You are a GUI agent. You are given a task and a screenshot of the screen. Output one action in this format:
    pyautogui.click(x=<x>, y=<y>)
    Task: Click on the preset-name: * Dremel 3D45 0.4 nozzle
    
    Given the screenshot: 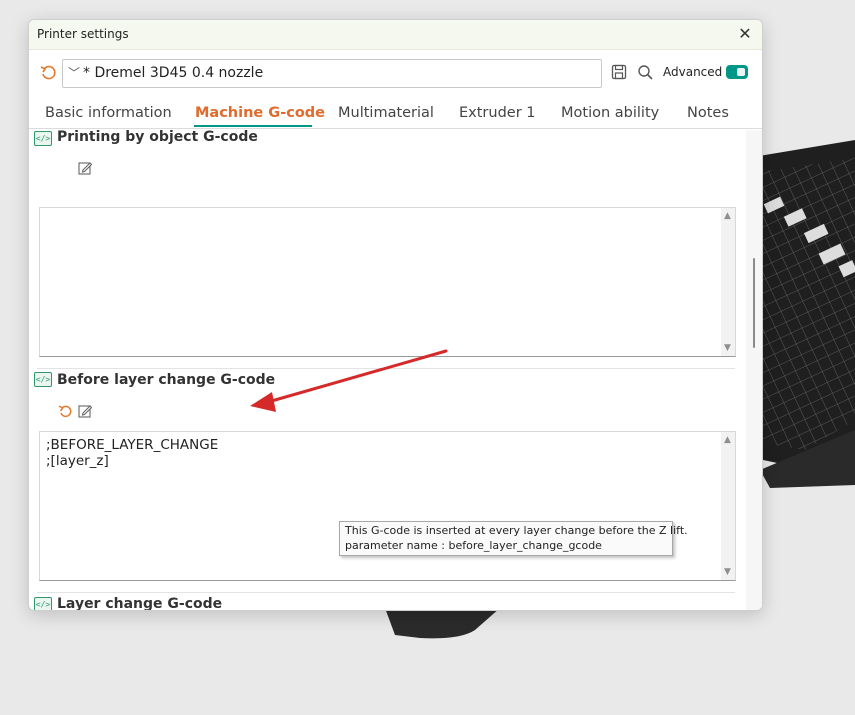 What is the action you would take?
    pyautogui.click(x=173, y=73)
    